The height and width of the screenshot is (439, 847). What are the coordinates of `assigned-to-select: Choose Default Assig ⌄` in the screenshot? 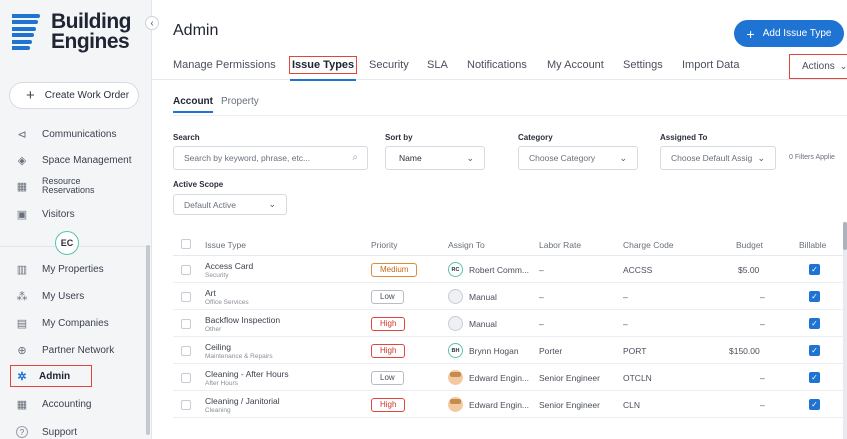 It's located at (718, 158).